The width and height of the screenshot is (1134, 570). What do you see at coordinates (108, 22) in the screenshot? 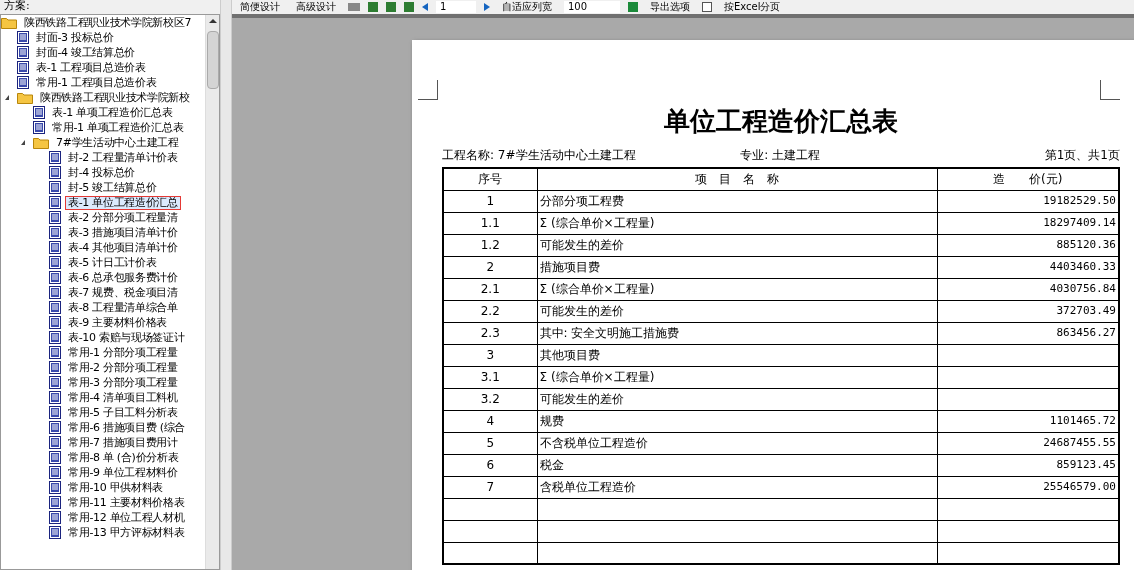
I see `tree-item: 陕西铁路工程职业技术学院新校区7` at bounding box center [108, 22].